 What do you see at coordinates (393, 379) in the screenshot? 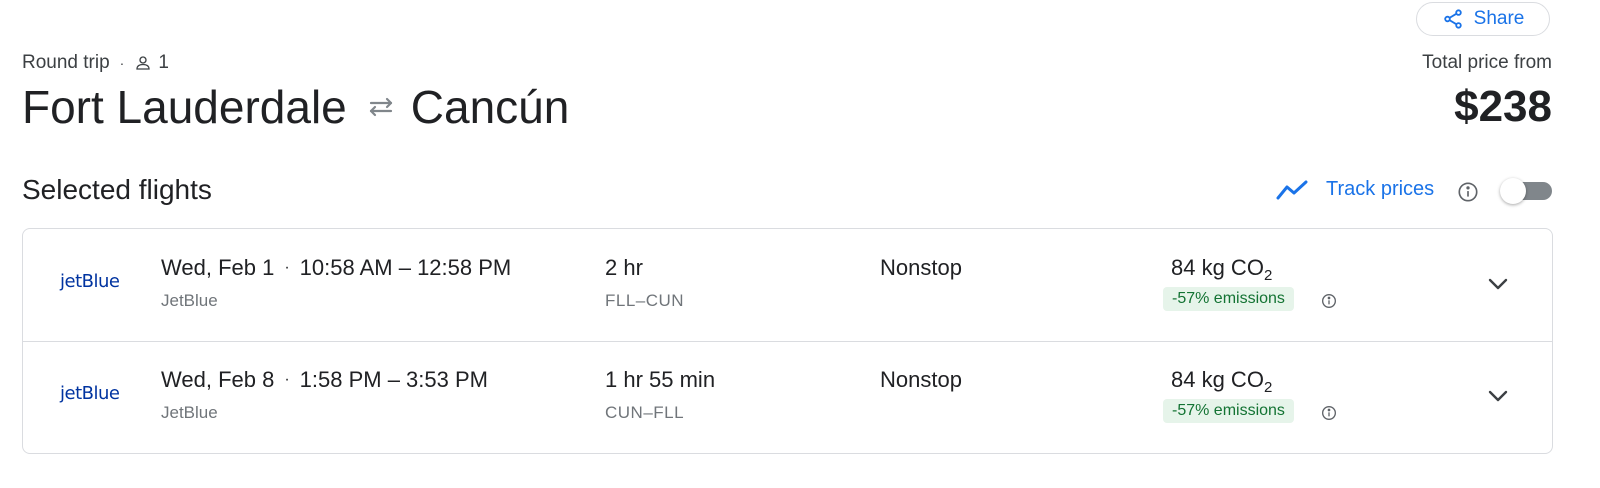
I see `flight-time-range: 1:58 PM – 3:53 PM` at bounding box center [393, 379].